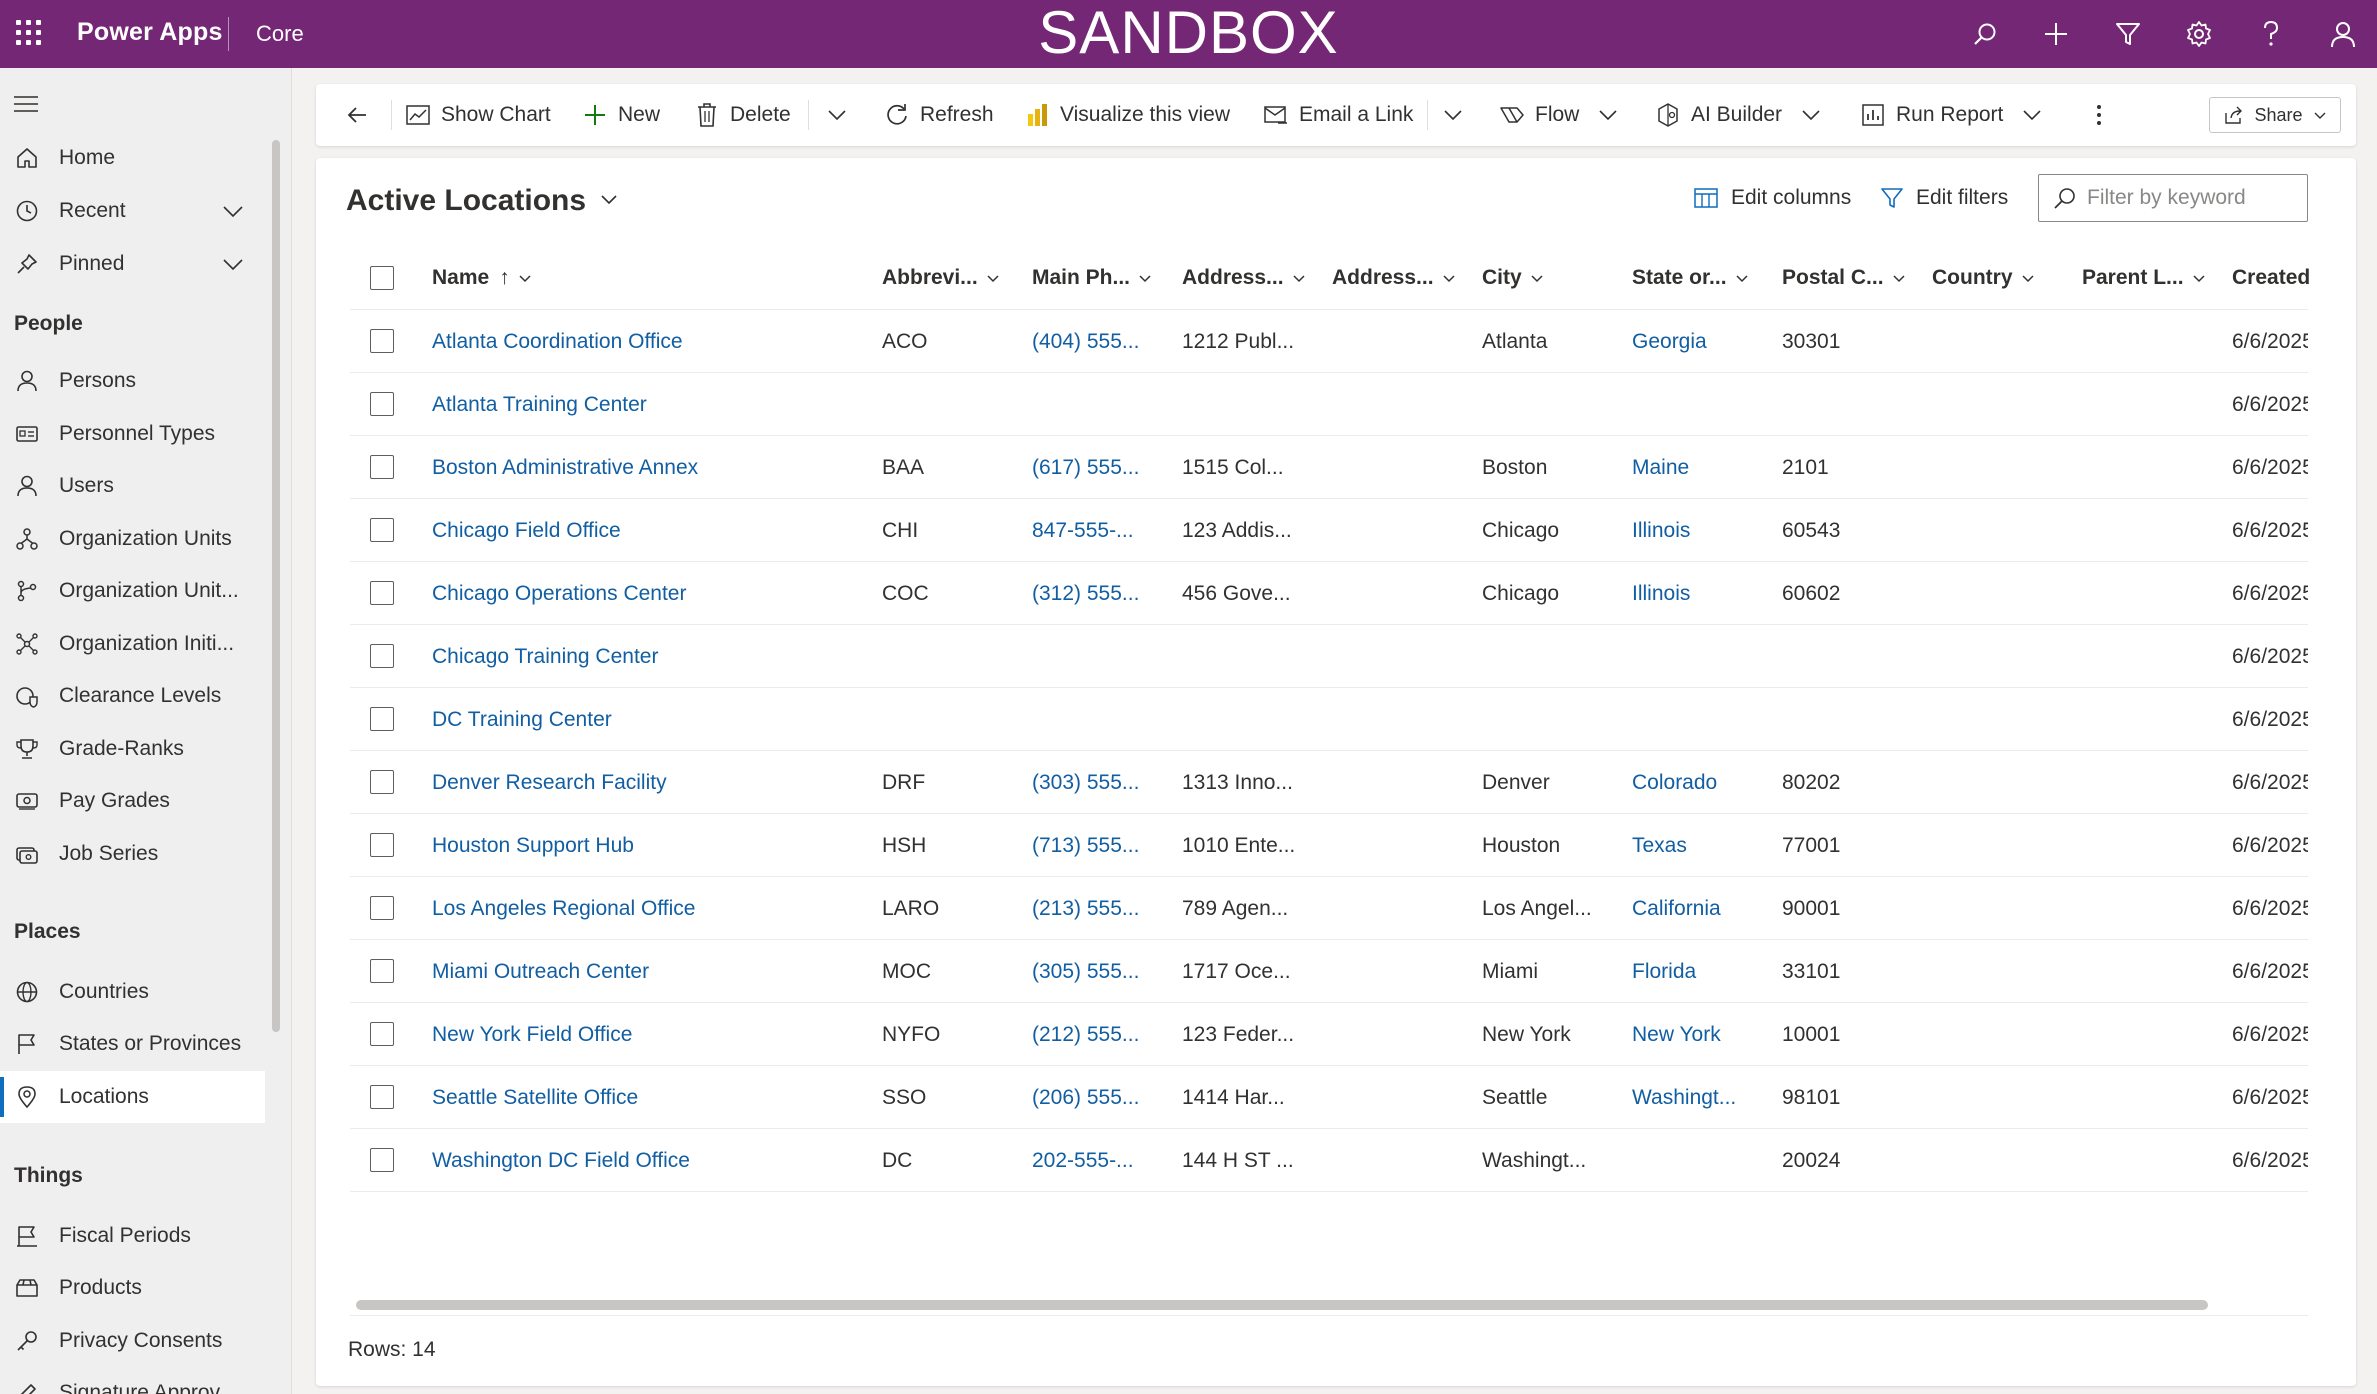 Image resolution: width=2377 pixels, height=1394 pixels. Describe the element at coordinates (1702, 782) in the screenshot. I see `cell-state: Colorado` at that location.